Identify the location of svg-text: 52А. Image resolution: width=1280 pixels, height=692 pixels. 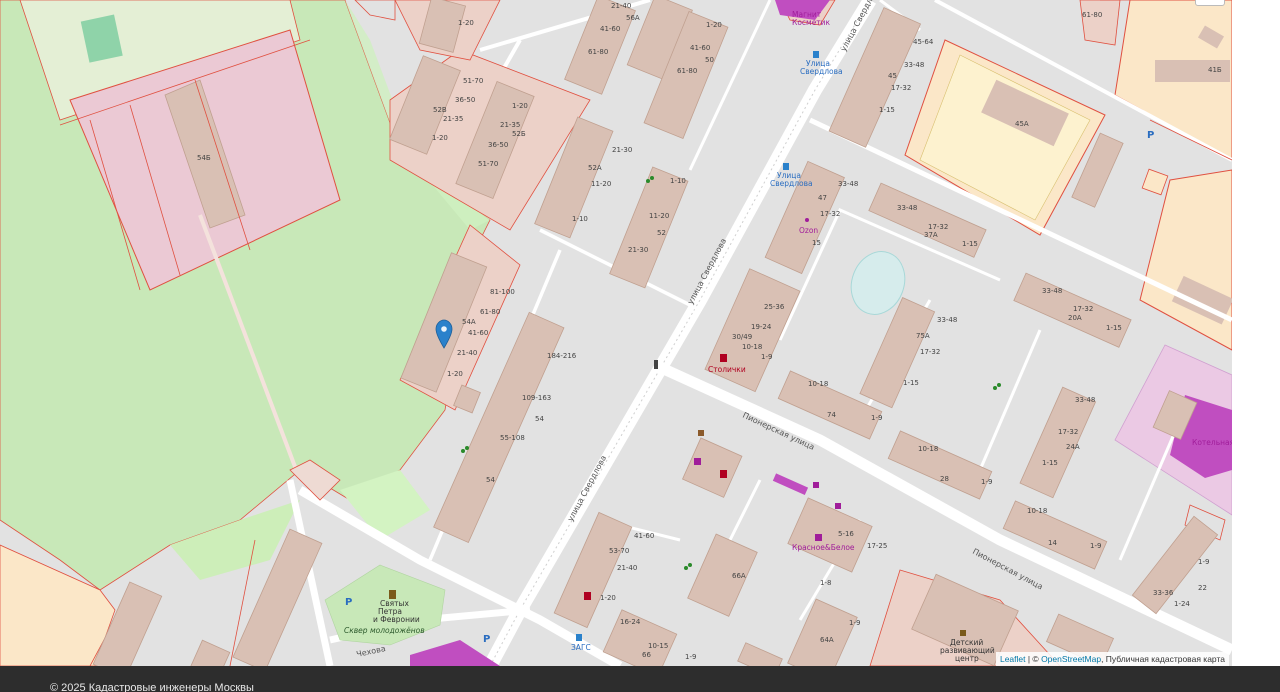
(595, 168).